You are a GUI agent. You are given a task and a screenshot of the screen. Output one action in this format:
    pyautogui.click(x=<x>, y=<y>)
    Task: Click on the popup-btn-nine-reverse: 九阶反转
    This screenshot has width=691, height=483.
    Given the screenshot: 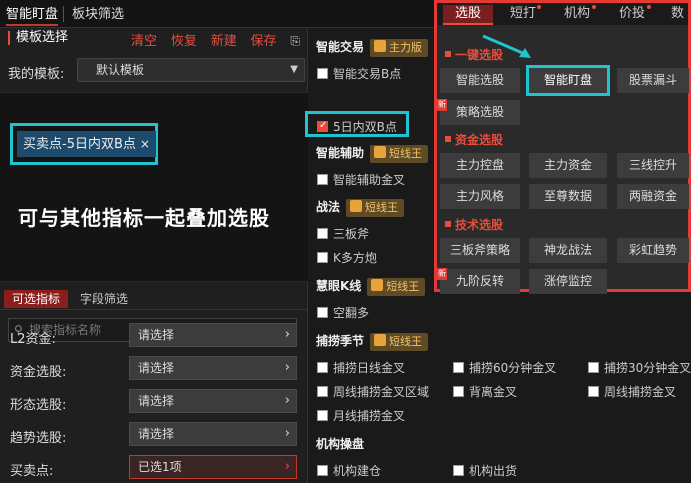 What is the action you would take?
    pyautogui.click(x=480, y=281)
    